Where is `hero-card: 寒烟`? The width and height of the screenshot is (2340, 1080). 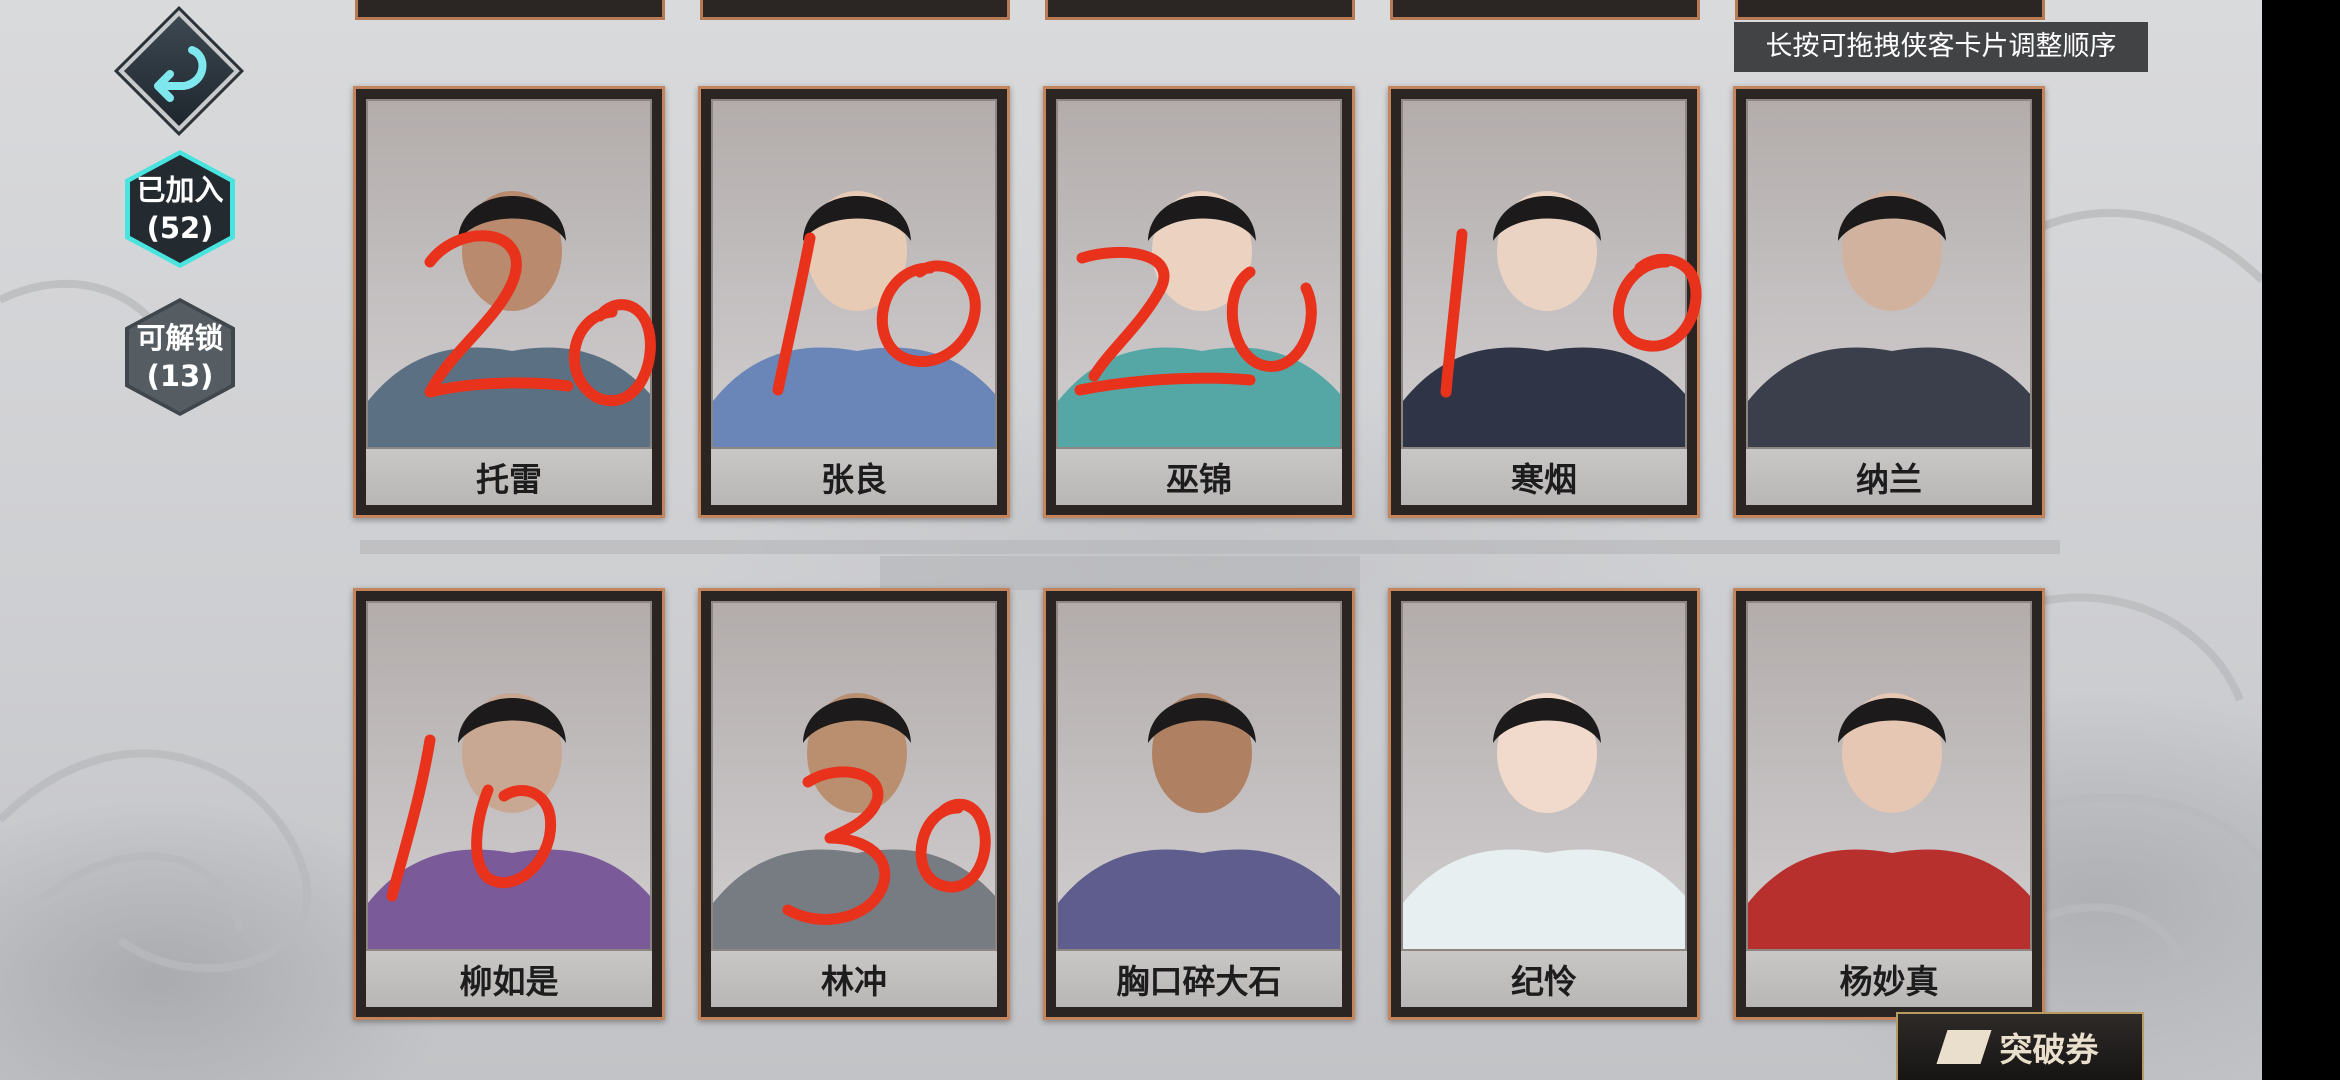 hero-card: 寒烟 is located at coordinates (1544, 302).